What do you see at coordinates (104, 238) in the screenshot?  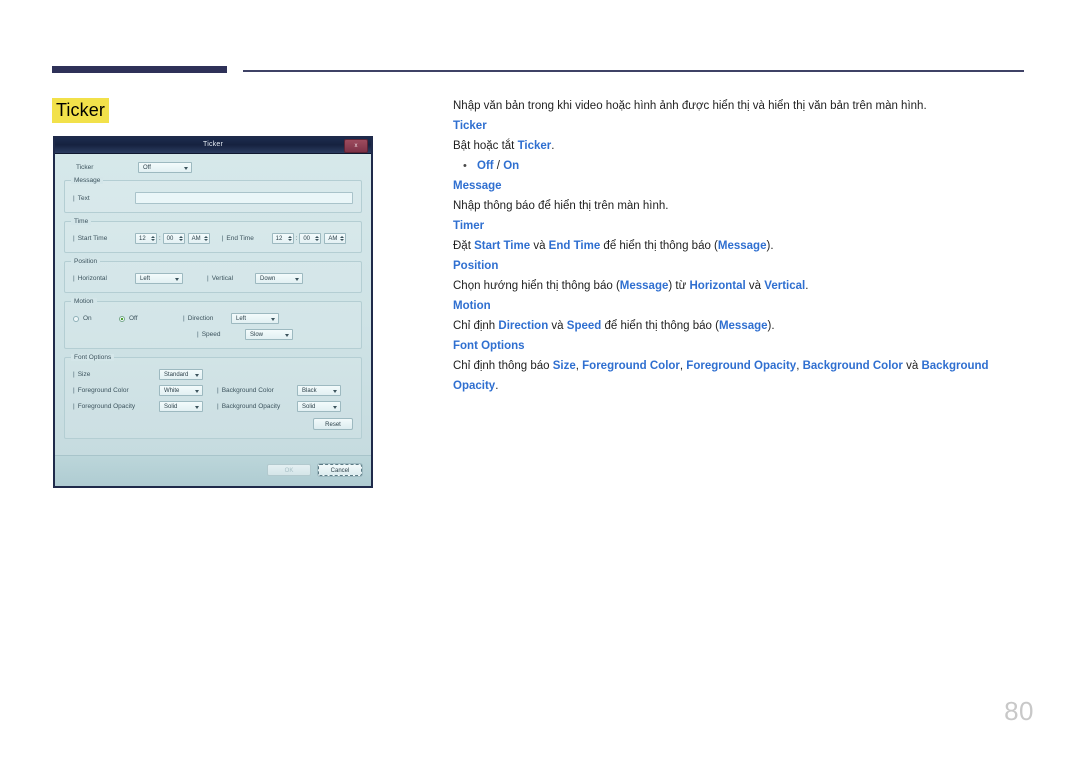 I see `start-time-label: Start Time` at bounding box center [104, 238].